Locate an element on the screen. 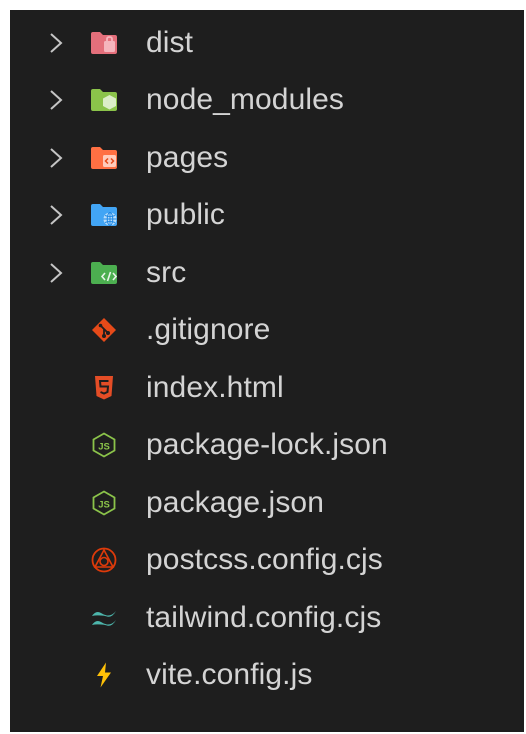 This screenshot has width=526, height=734. tree-item-label: public is located at coordinates (185, 215).